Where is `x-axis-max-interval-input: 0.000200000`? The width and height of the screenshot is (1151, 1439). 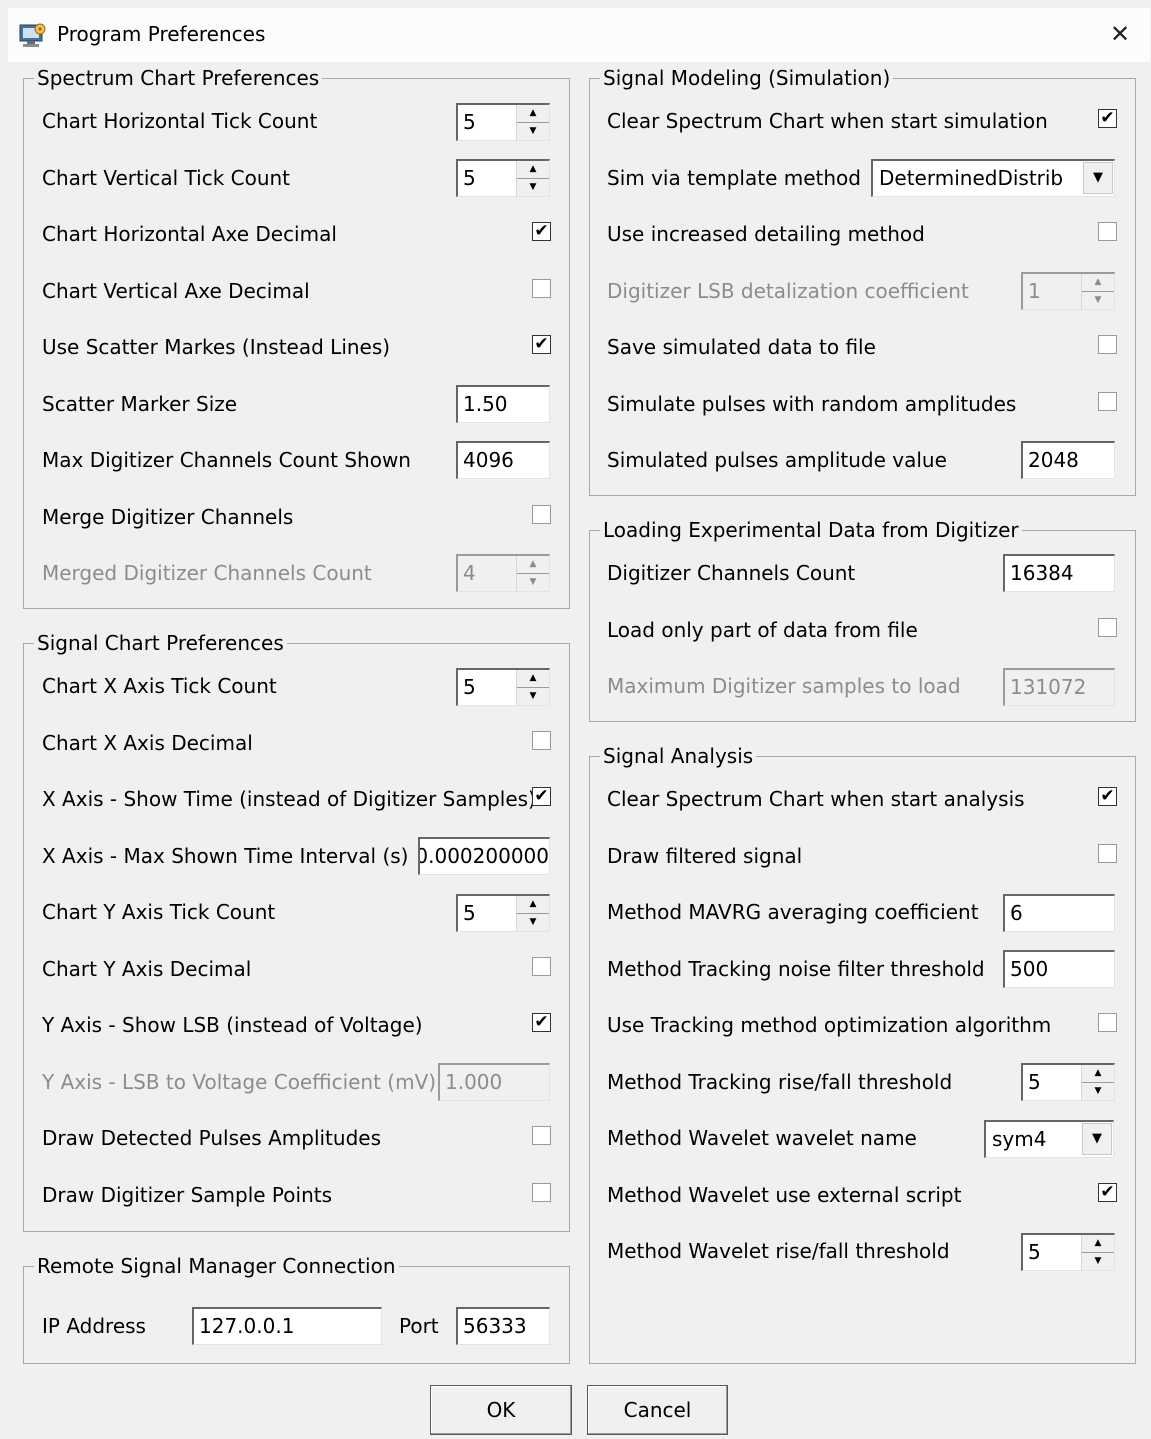
x-axis-max-interval-input: 0.000200000 is located at coordinates (484, 856).